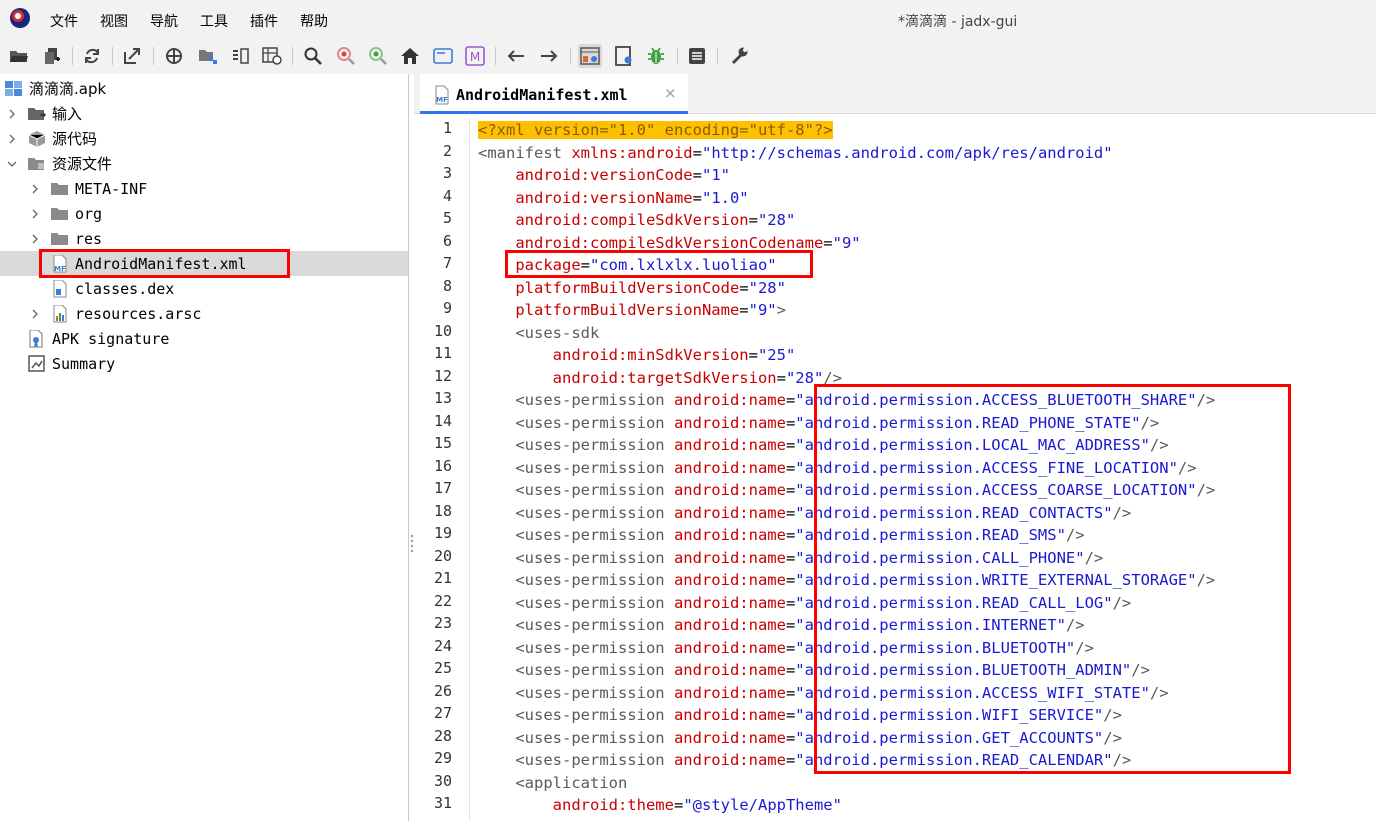  Describe the element at coordinates (656, 56) in the screenshot. I see `debugger-icon` at that location.